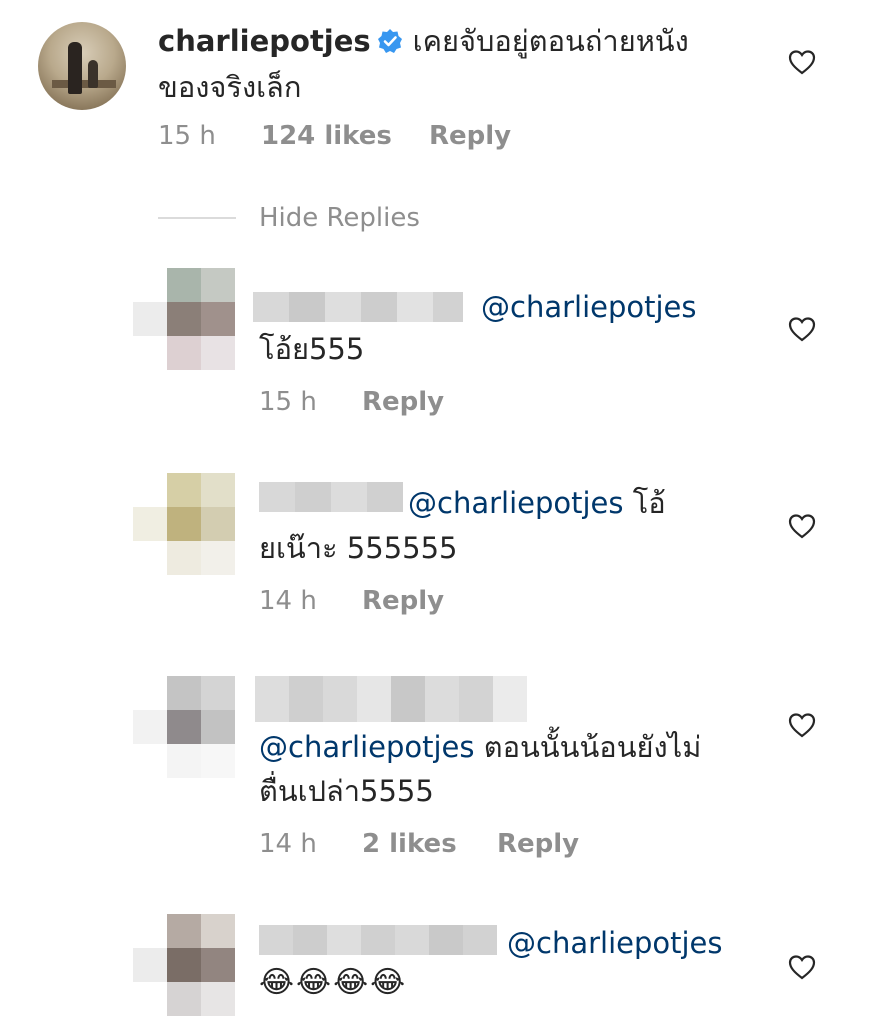 This screenshot has width=869, height=1025. Describe the element at coordinates (358, 548) in the screenshot. I see `reply-text: ยเน๊าะ 555555` at that location.